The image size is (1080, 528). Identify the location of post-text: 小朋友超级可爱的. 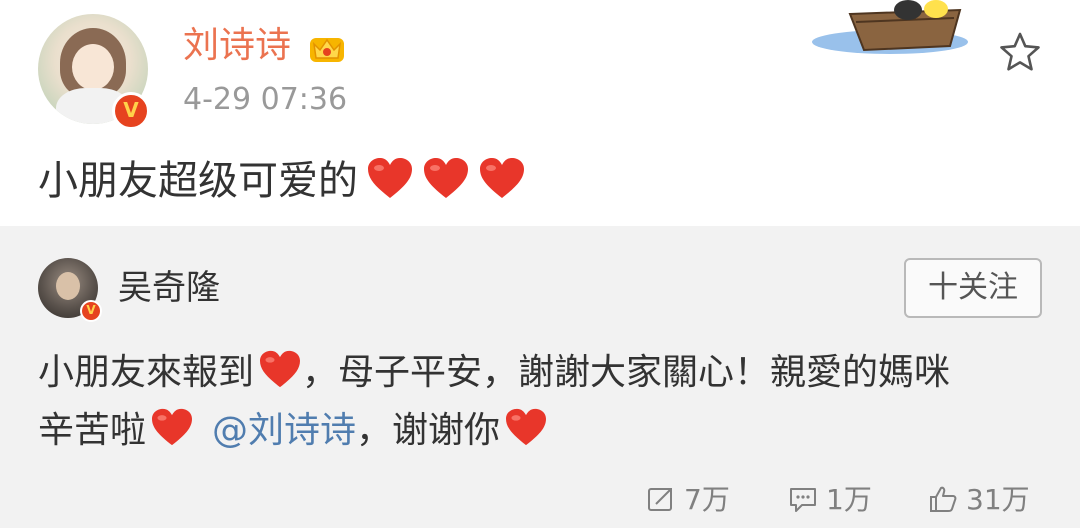
(282, 181).